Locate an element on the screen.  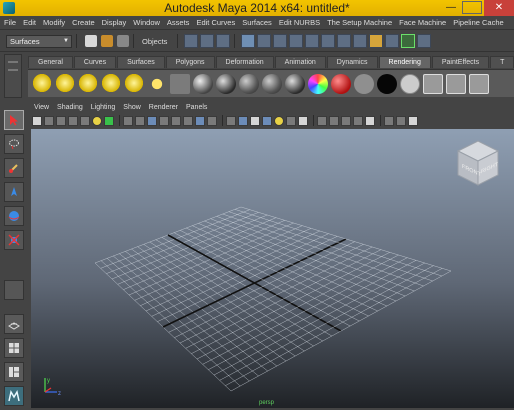
tab-deformation: Deformation is located at coordinates (244, 62).